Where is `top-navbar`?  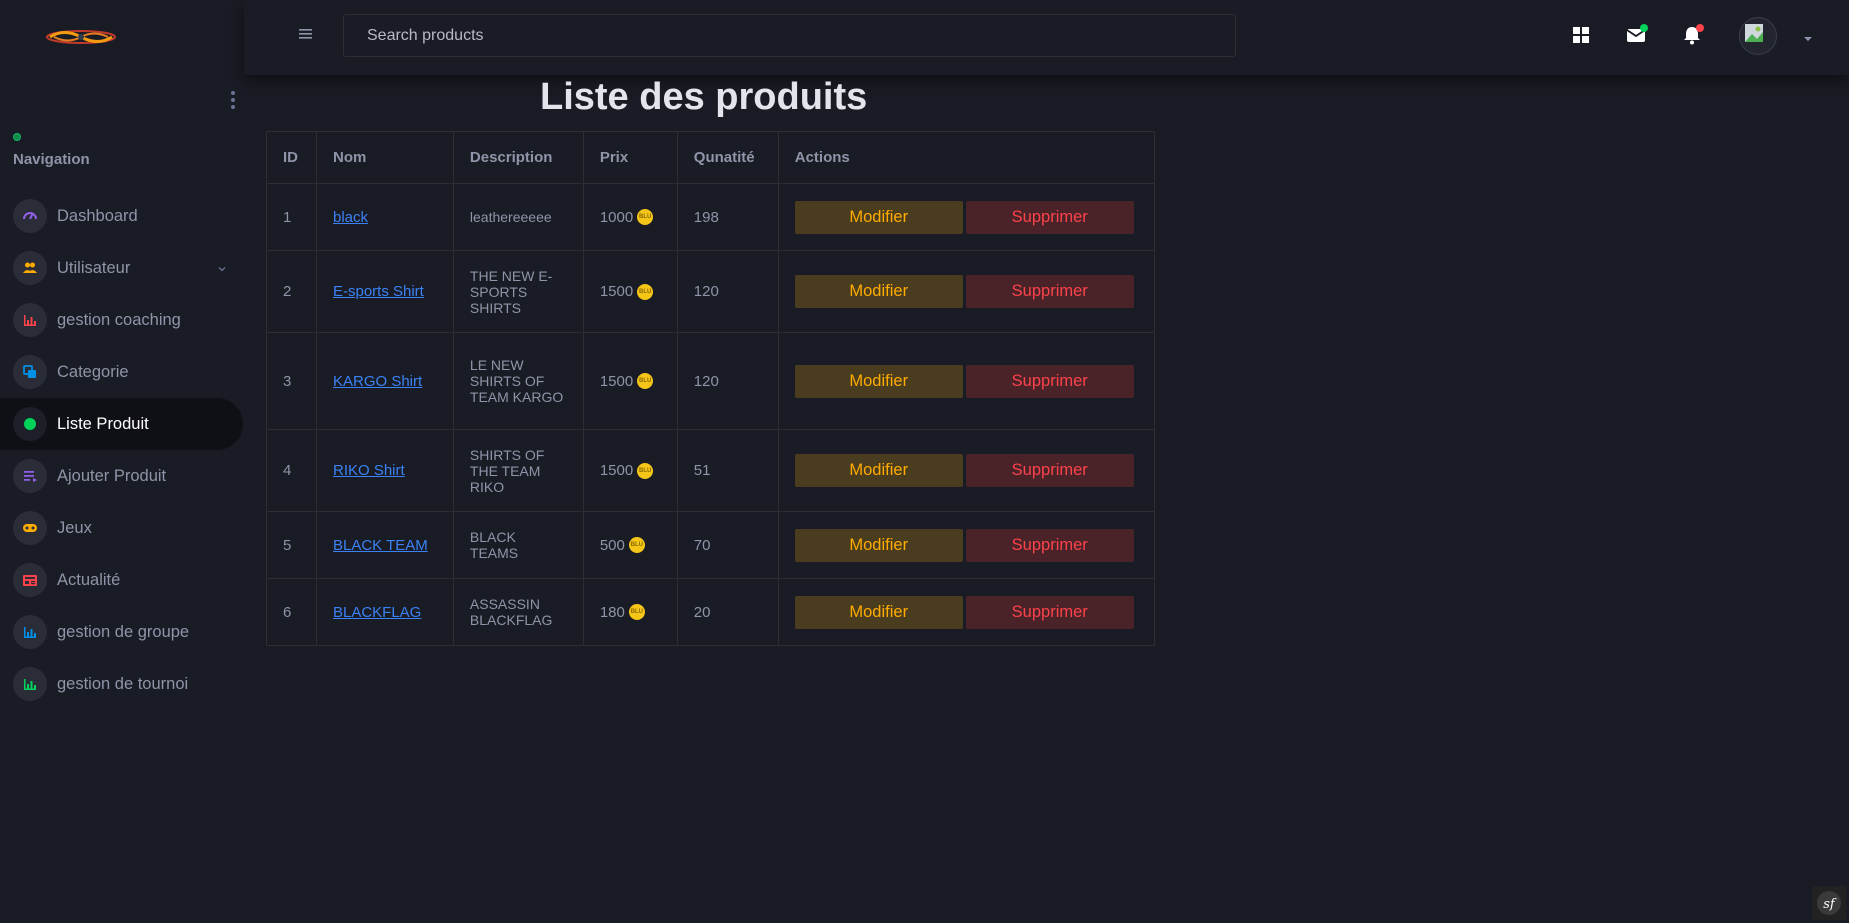
top-navbar is located at coordinates (1046, 37).